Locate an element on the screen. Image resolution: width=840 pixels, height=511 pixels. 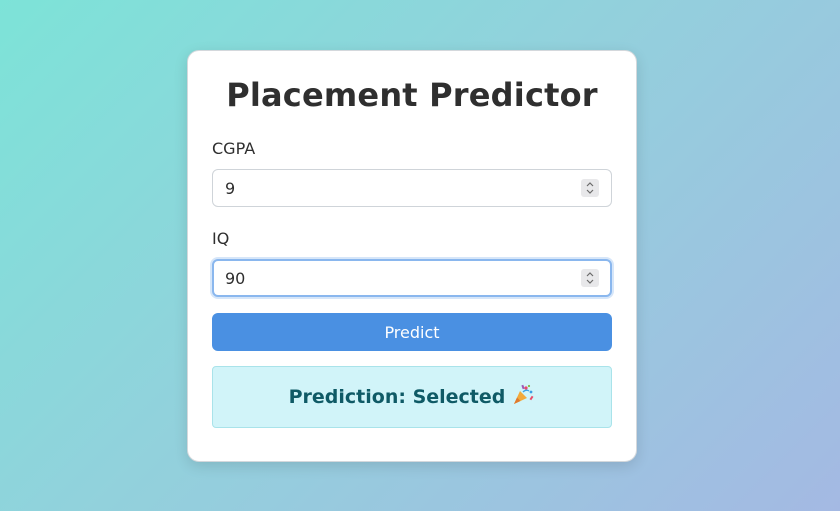
prediction-result: Prediction: Selected is located at coordinates (412, 397).